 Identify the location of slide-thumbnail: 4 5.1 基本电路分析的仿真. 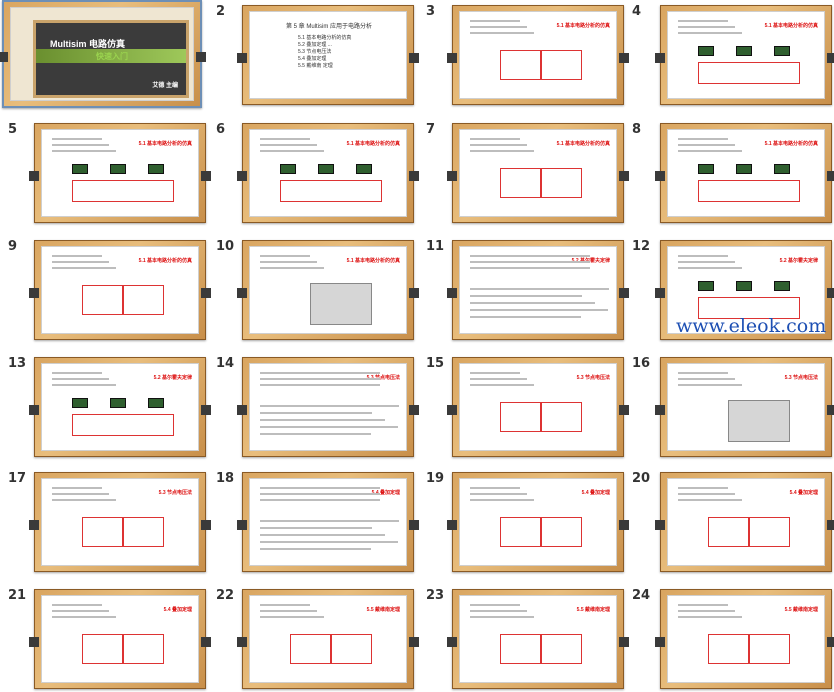
(730, 54).